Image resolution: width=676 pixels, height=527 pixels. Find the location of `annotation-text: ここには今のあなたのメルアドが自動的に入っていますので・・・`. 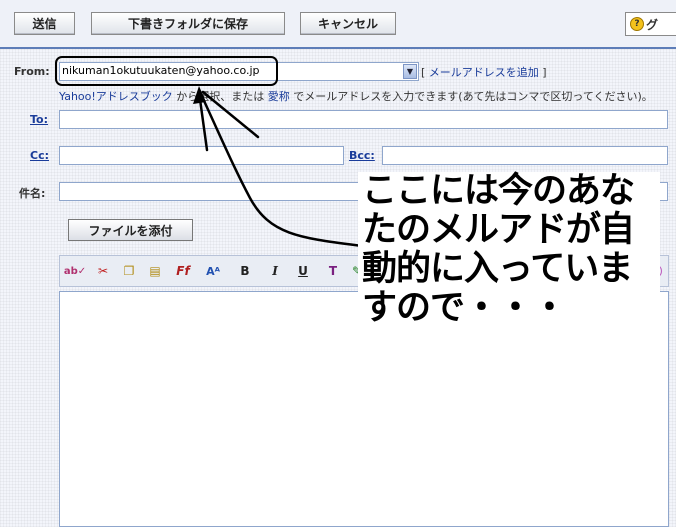

annotation-text: ここには今のあなたのメルアドが自動的に入っていますので・・・ is located at coordinates (498, 249).